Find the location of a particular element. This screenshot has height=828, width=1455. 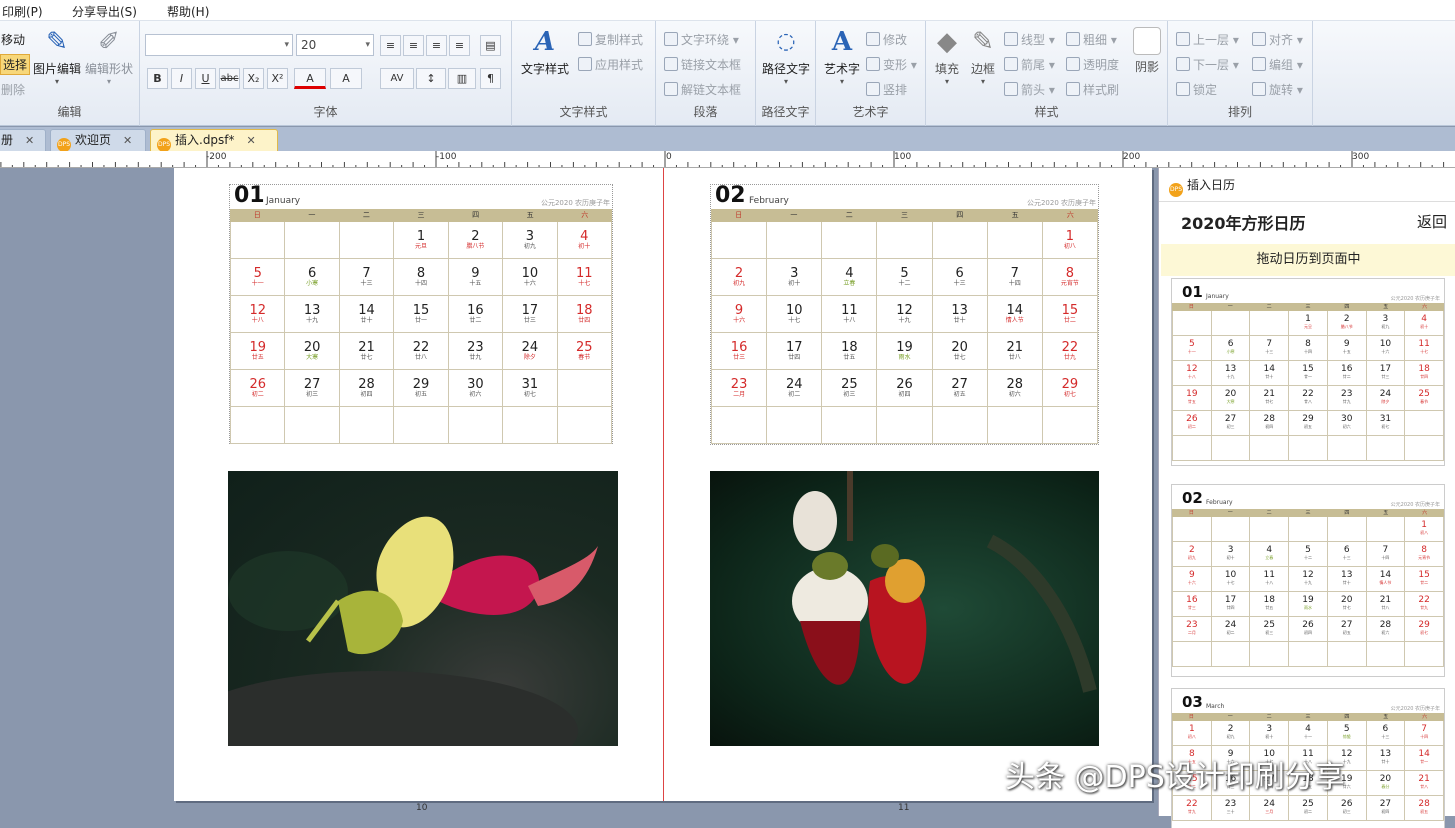

group-button: 编组 ▾ is located at coordinates (1277, 64).